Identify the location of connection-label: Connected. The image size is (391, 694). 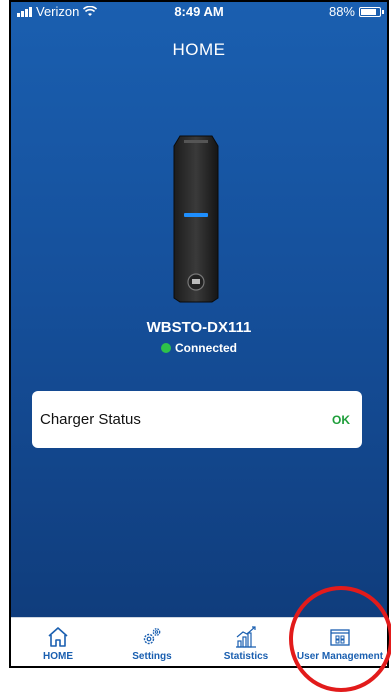
(205, 348).